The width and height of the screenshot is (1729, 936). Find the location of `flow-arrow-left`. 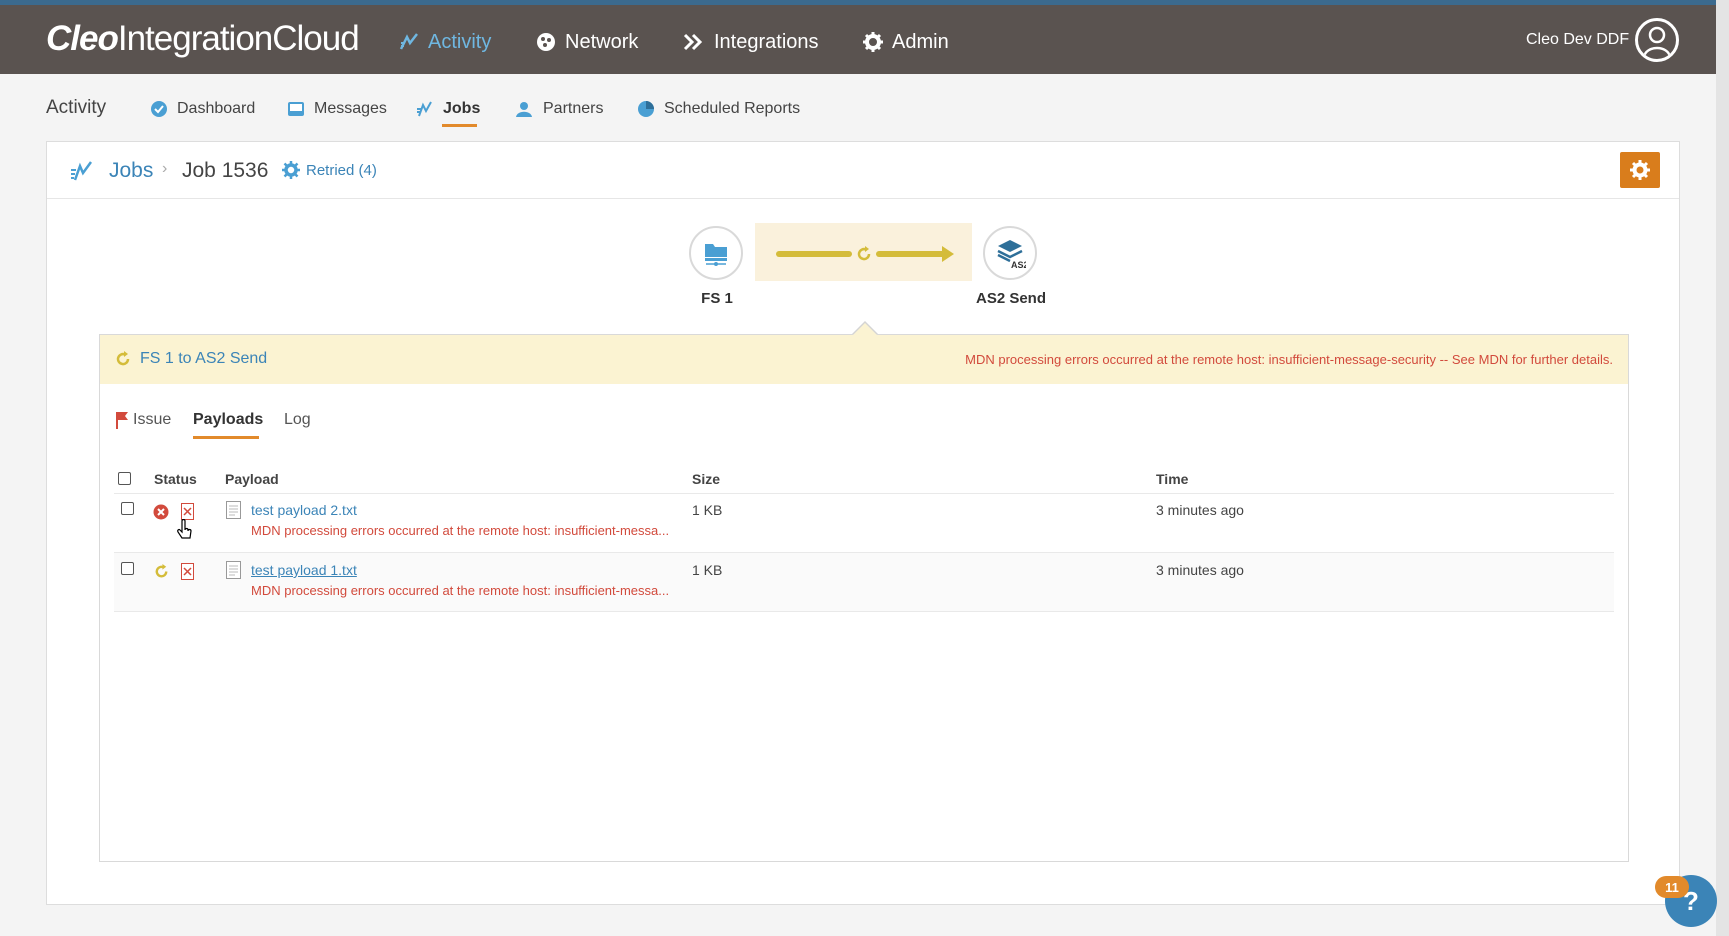

flow-arrow-left is located at coordinates (814, 254).